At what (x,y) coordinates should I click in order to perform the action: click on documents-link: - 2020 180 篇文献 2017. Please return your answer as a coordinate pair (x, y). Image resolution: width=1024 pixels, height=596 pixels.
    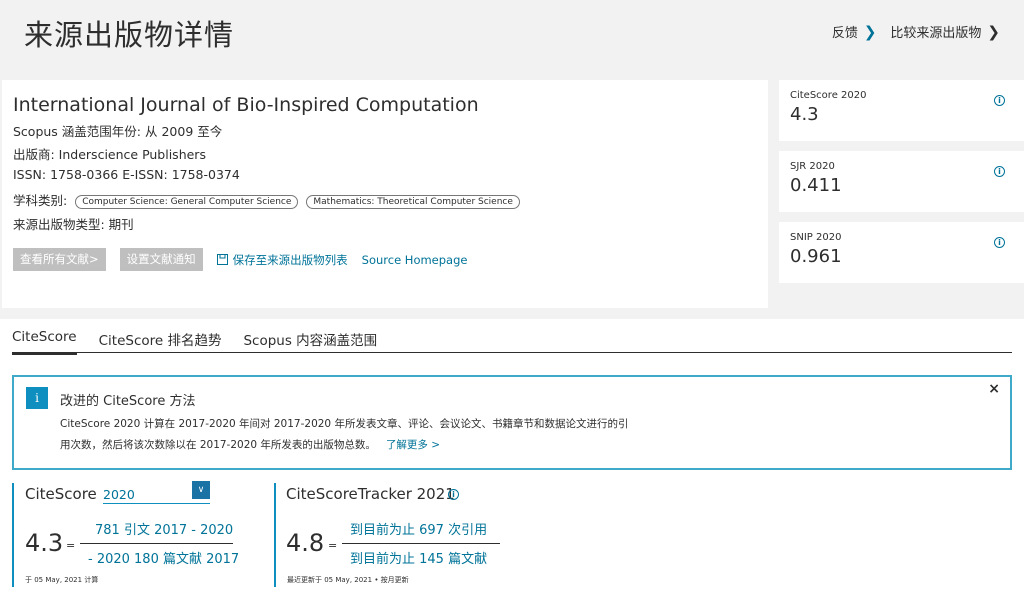
    Looking at the image, I should click on (163, 557).